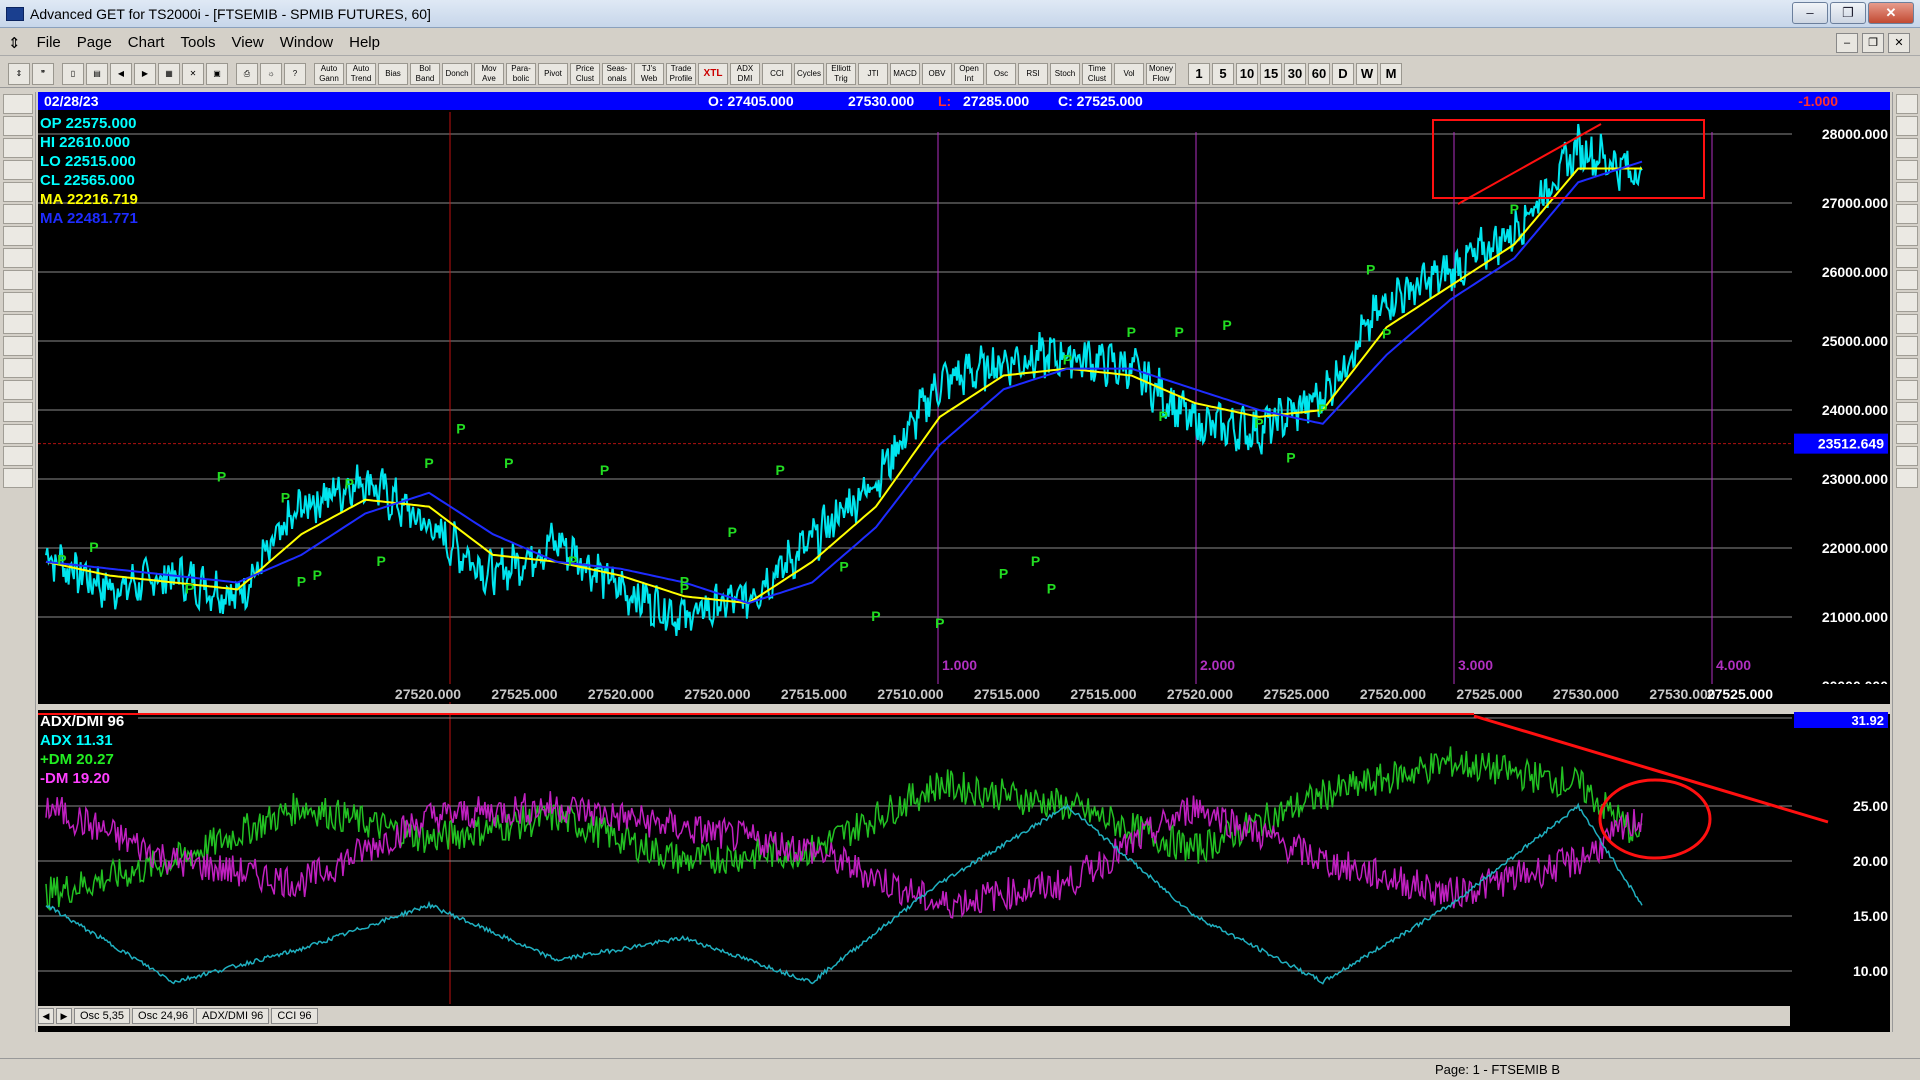 The width and height of the screenshot is (1920, 1080). I want to click on study-button-cci: CCI, so click(777, 73).